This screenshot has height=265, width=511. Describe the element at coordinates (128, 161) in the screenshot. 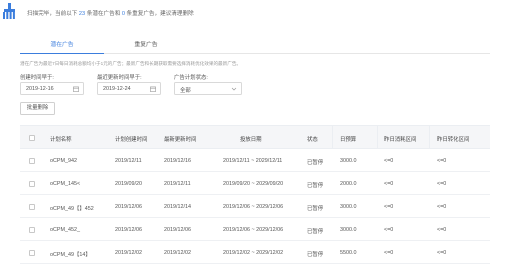

I see `created-time: 2019/12/11` at that location.